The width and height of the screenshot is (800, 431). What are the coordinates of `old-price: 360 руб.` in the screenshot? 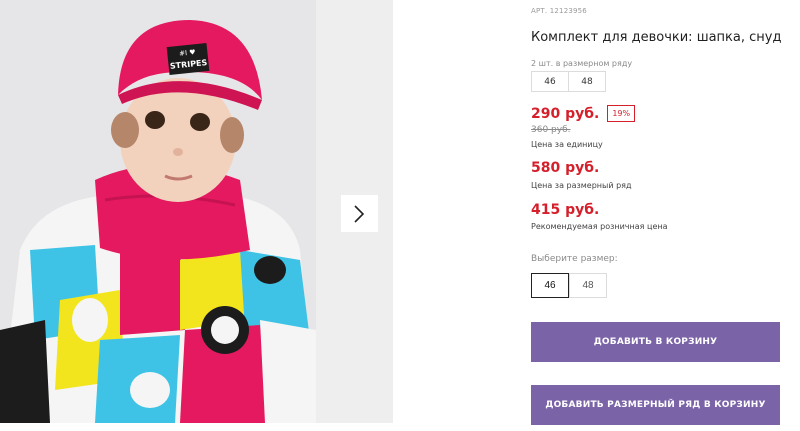 It's located at (551, 130).